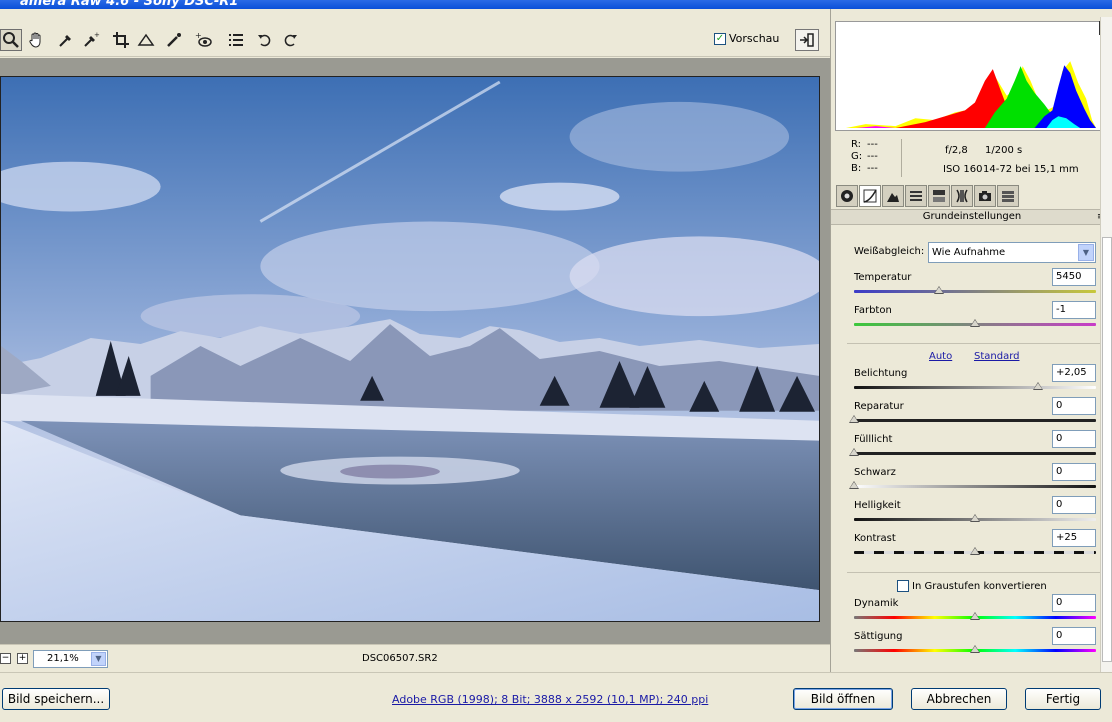  What do you see at coordinates (843, 699) in the screenshot?
I see `open-image-button: Bild öffnen` at bounding box center [843, 699].